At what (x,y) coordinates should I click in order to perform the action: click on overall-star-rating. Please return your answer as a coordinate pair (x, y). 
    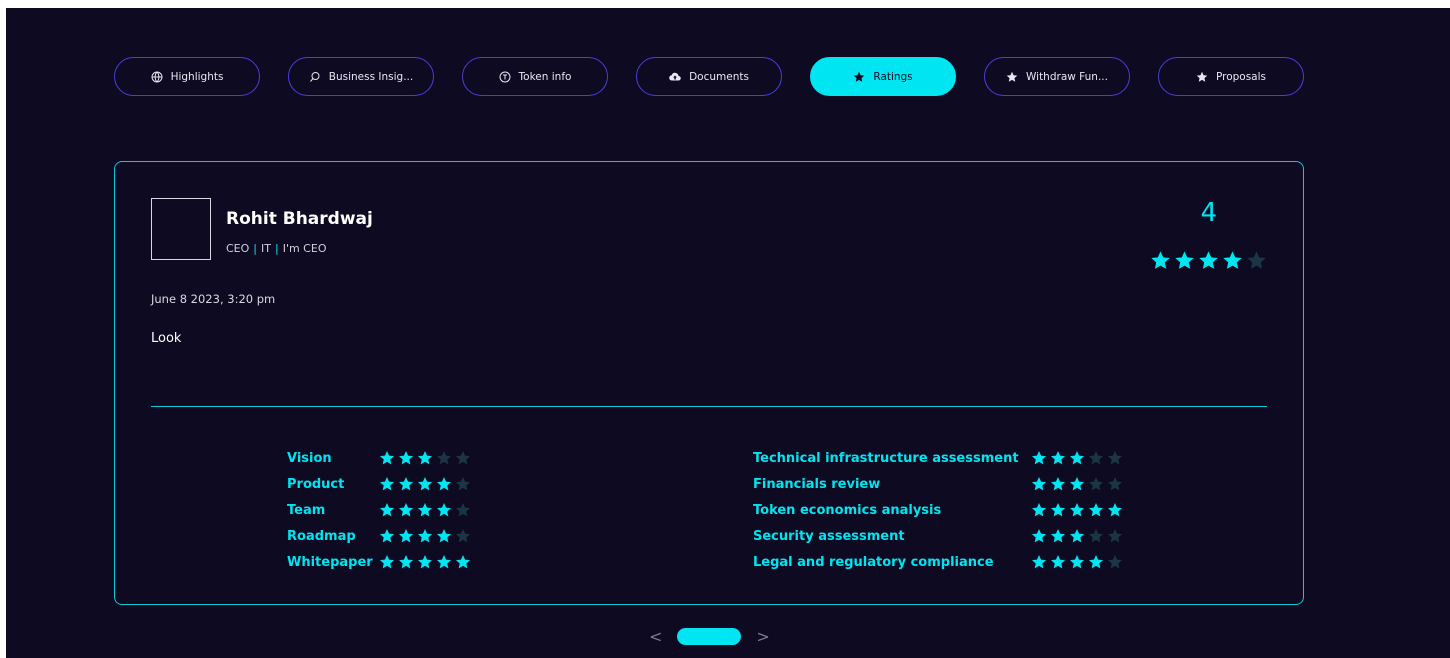
    Looking at the image, I should click on (1208, 260).